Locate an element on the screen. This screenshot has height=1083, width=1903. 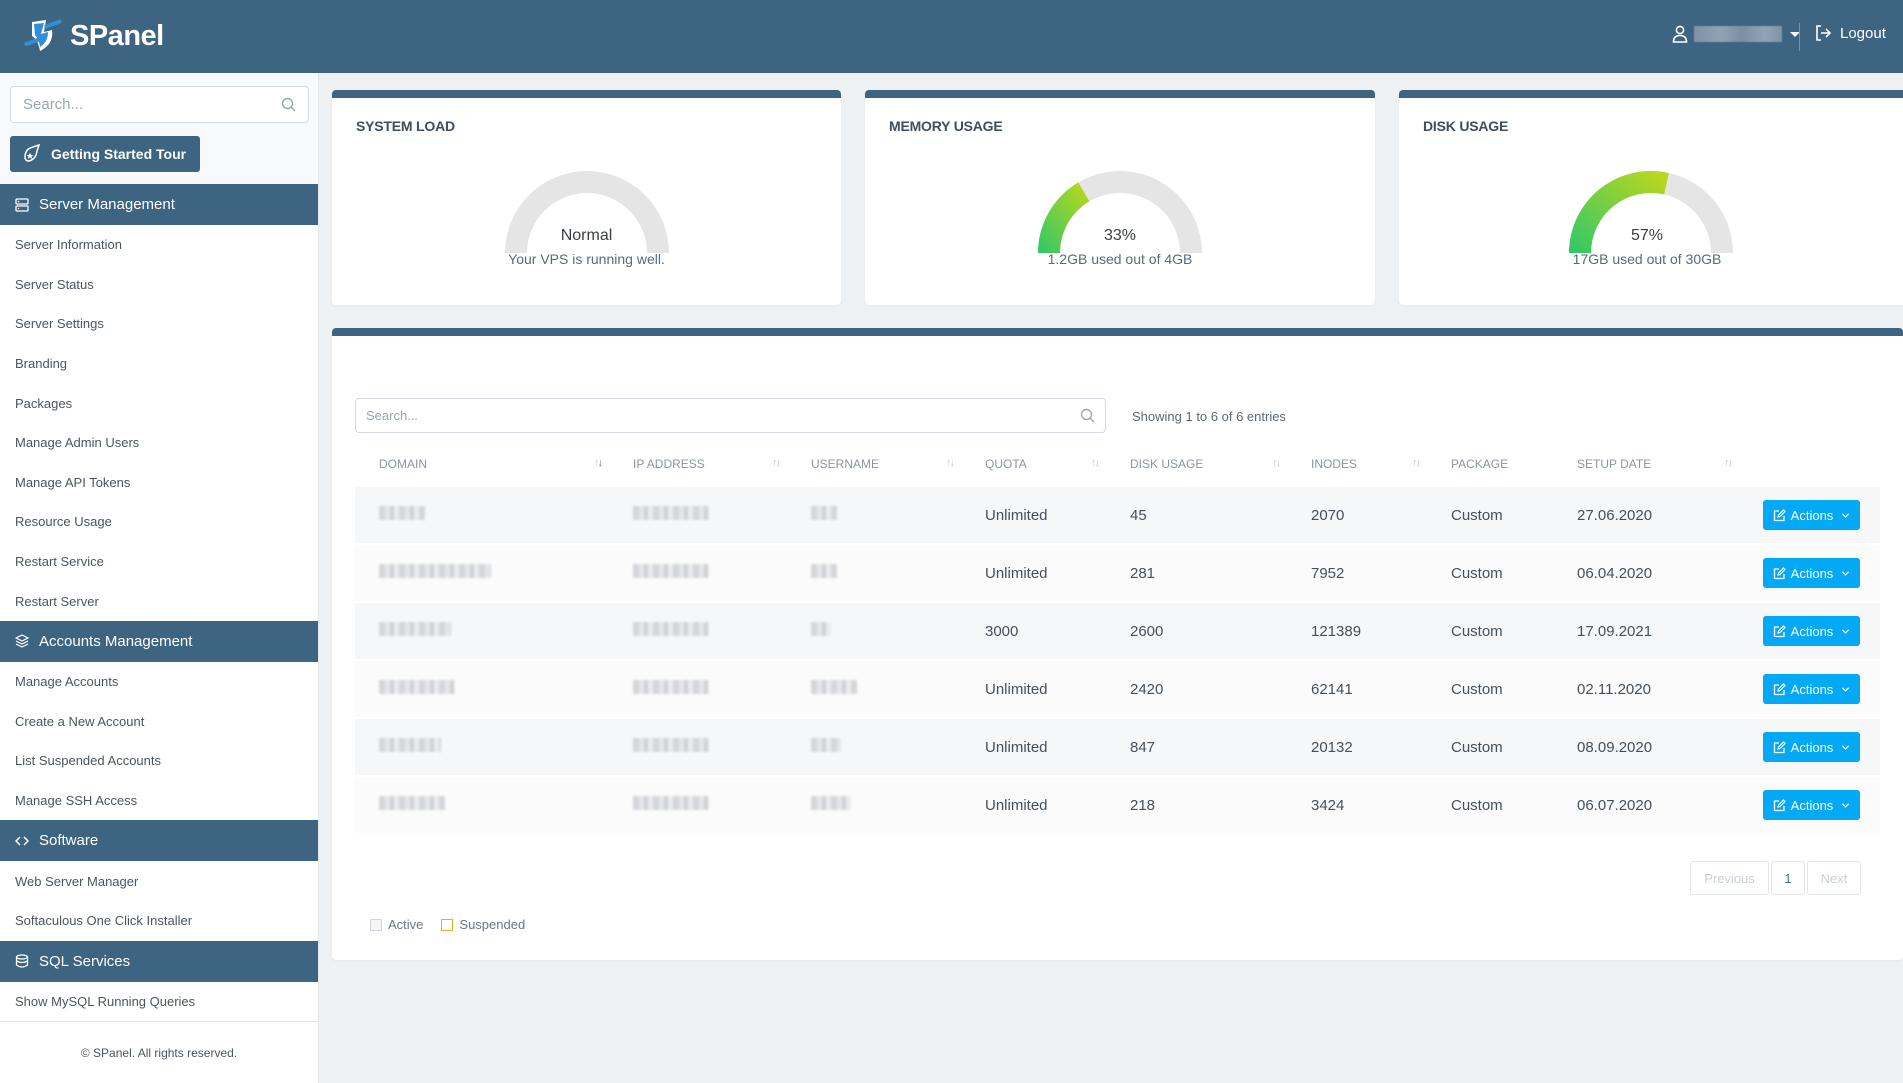
column-header-quota: QUOTA ↑↓ is located at coordinates (1033, 464).